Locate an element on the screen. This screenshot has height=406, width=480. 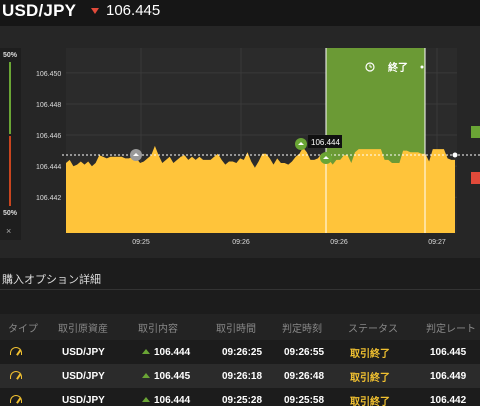
cell-trade-time: 09:25:28 is located at coordinates (241, 397).